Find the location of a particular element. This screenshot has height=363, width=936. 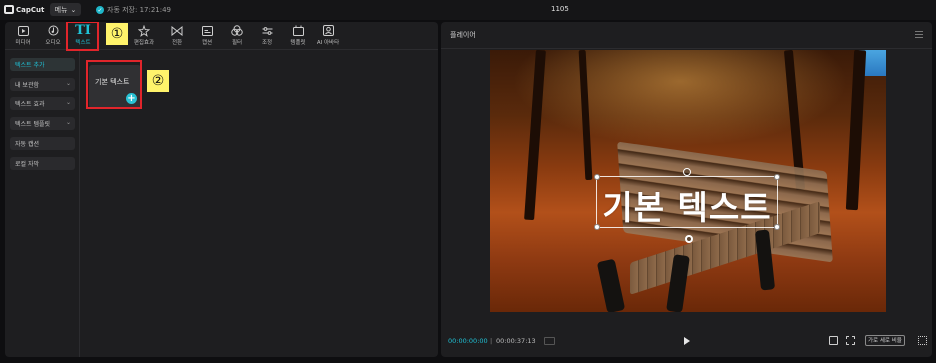

overlay-text: 기본 텍스트 is located at coordinates (687, 205).